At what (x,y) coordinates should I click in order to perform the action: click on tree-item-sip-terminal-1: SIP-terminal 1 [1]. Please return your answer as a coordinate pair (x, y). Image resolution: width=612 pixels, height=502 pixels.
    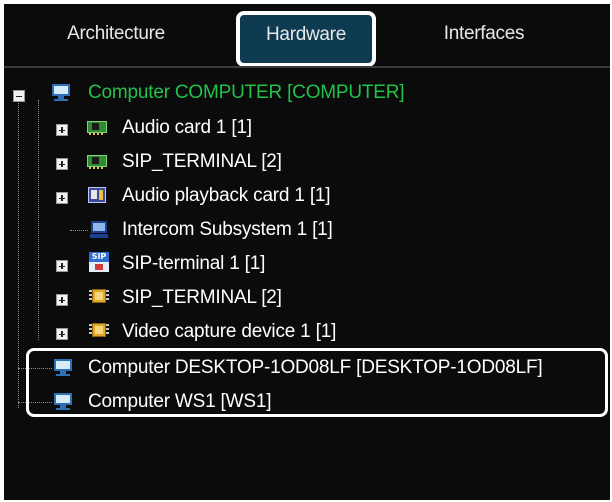
    Looking at the image, I should click on (193, 264).